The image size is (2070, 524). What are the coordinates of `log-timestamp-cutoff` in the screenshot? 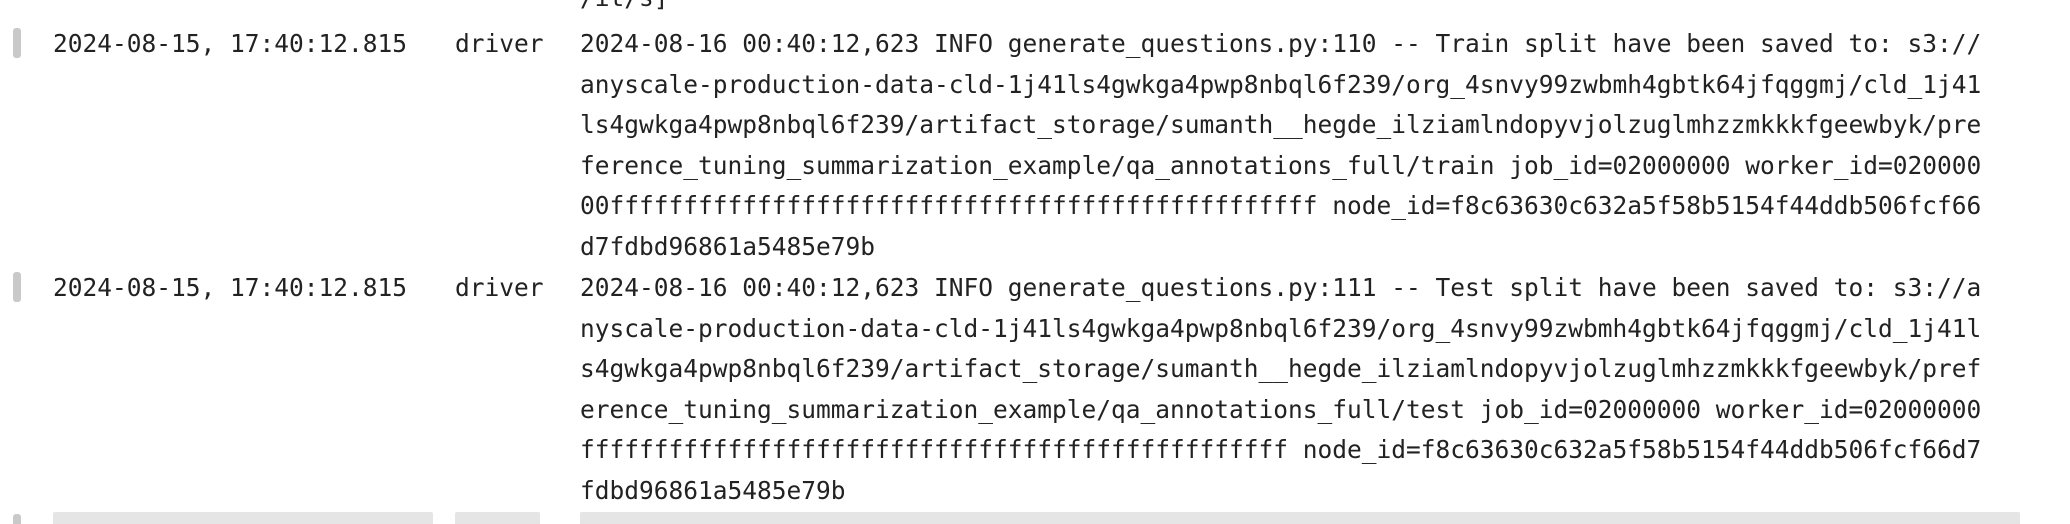 It's located at (243, 518).